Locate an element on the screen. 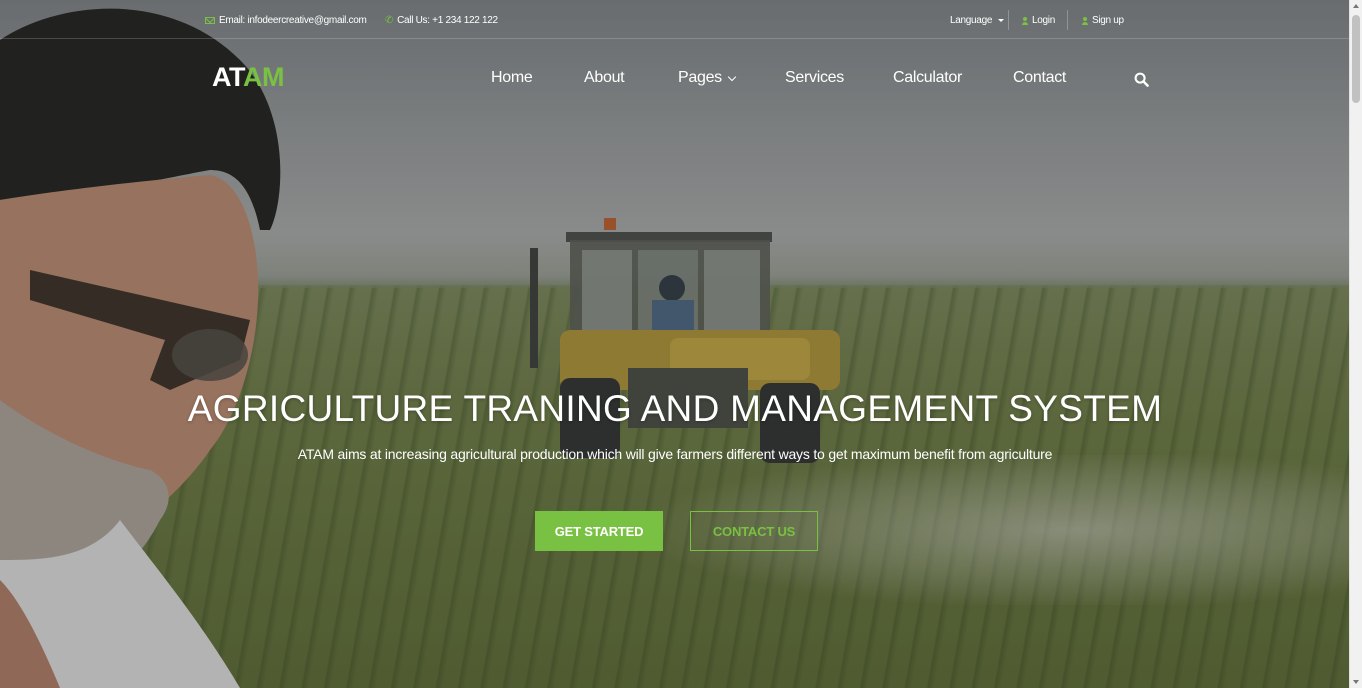 The width and height of the screenshot is (1362, 688). nav-pages-label: Pages is located at coordinates (700, 77).